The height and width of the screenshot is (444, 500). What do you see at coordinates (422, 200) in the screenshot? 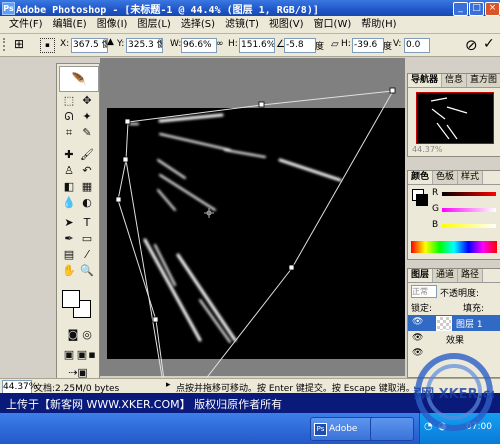
I see `color-bg-swatch` at bounding box center [422, 200].